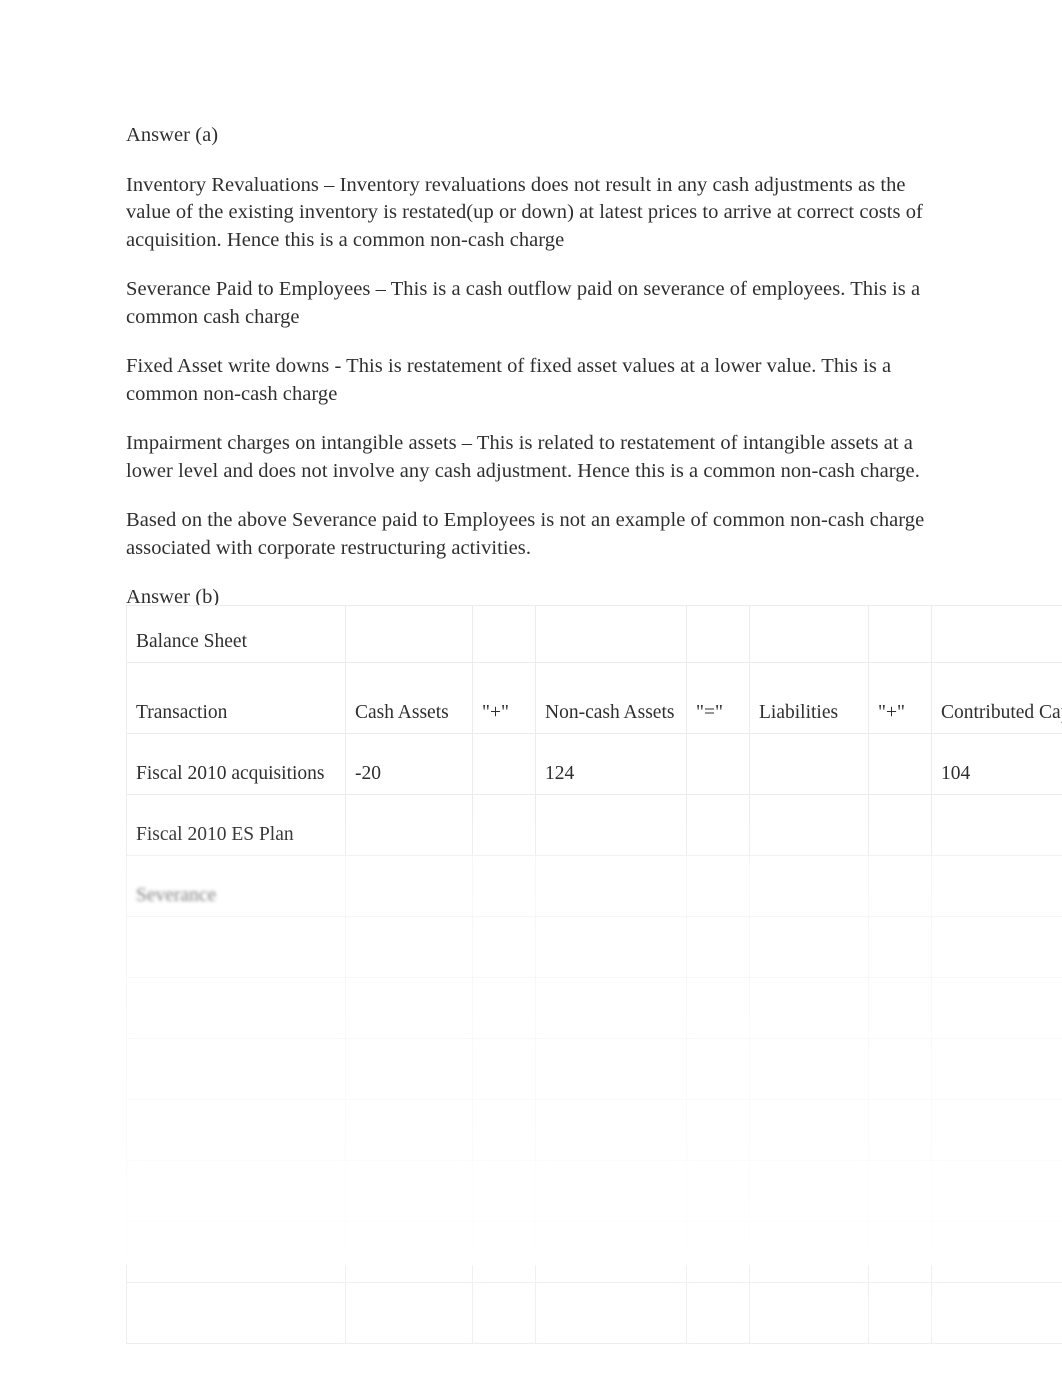 The height and width of the screenshot is (1377, 1062). What do you see at coordinates (172, 135) in the screenshot?
I see `answer-a-heading: Answer (a)` at bounding box center [172, 135].